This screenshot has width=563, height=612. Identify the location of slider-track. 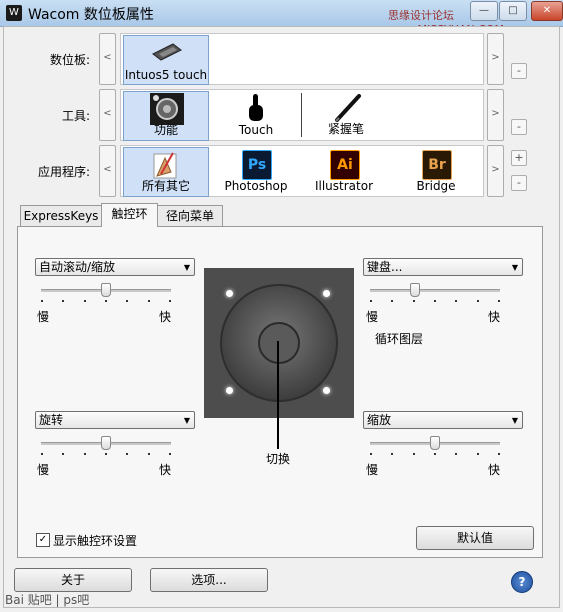
(435, 290).